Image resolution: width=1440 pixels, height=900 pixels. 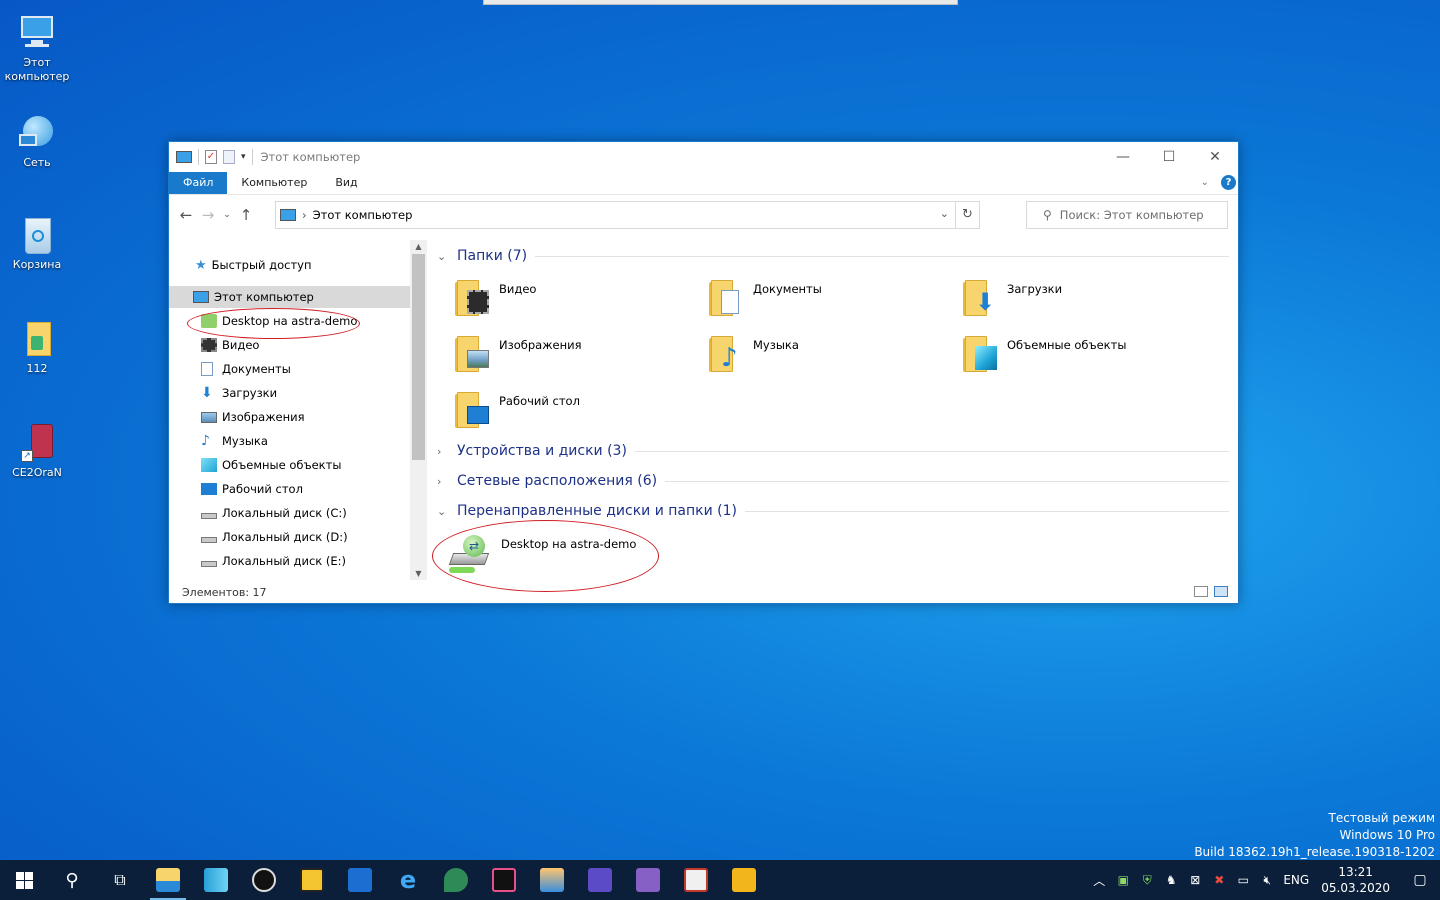 I want to click on tray-app-icon: ⊠, so click(x=1195, y=880).